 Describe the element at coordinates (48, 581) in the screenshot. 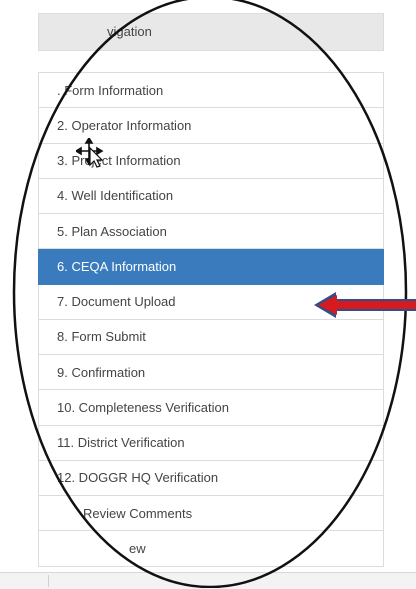

I see `toolbar-divider` at that location.